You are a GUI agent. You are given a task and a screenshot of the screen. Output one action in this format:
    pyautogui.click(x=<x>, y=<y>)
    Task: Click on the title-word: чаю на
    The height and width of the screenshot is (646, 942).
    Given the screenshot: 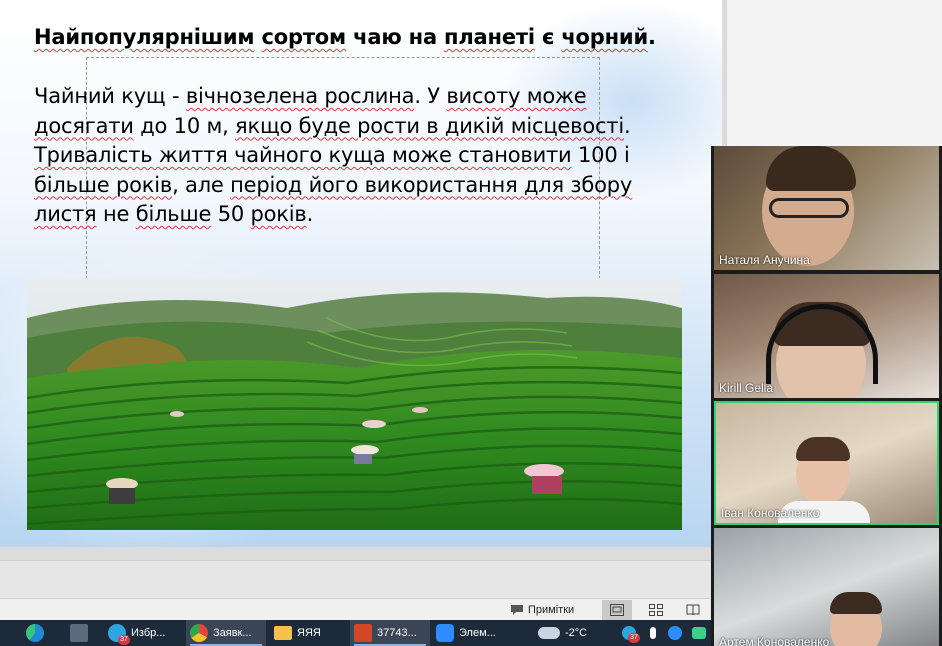 What is the action you would take?
    pyautogui.click(x=395, y=37)
    